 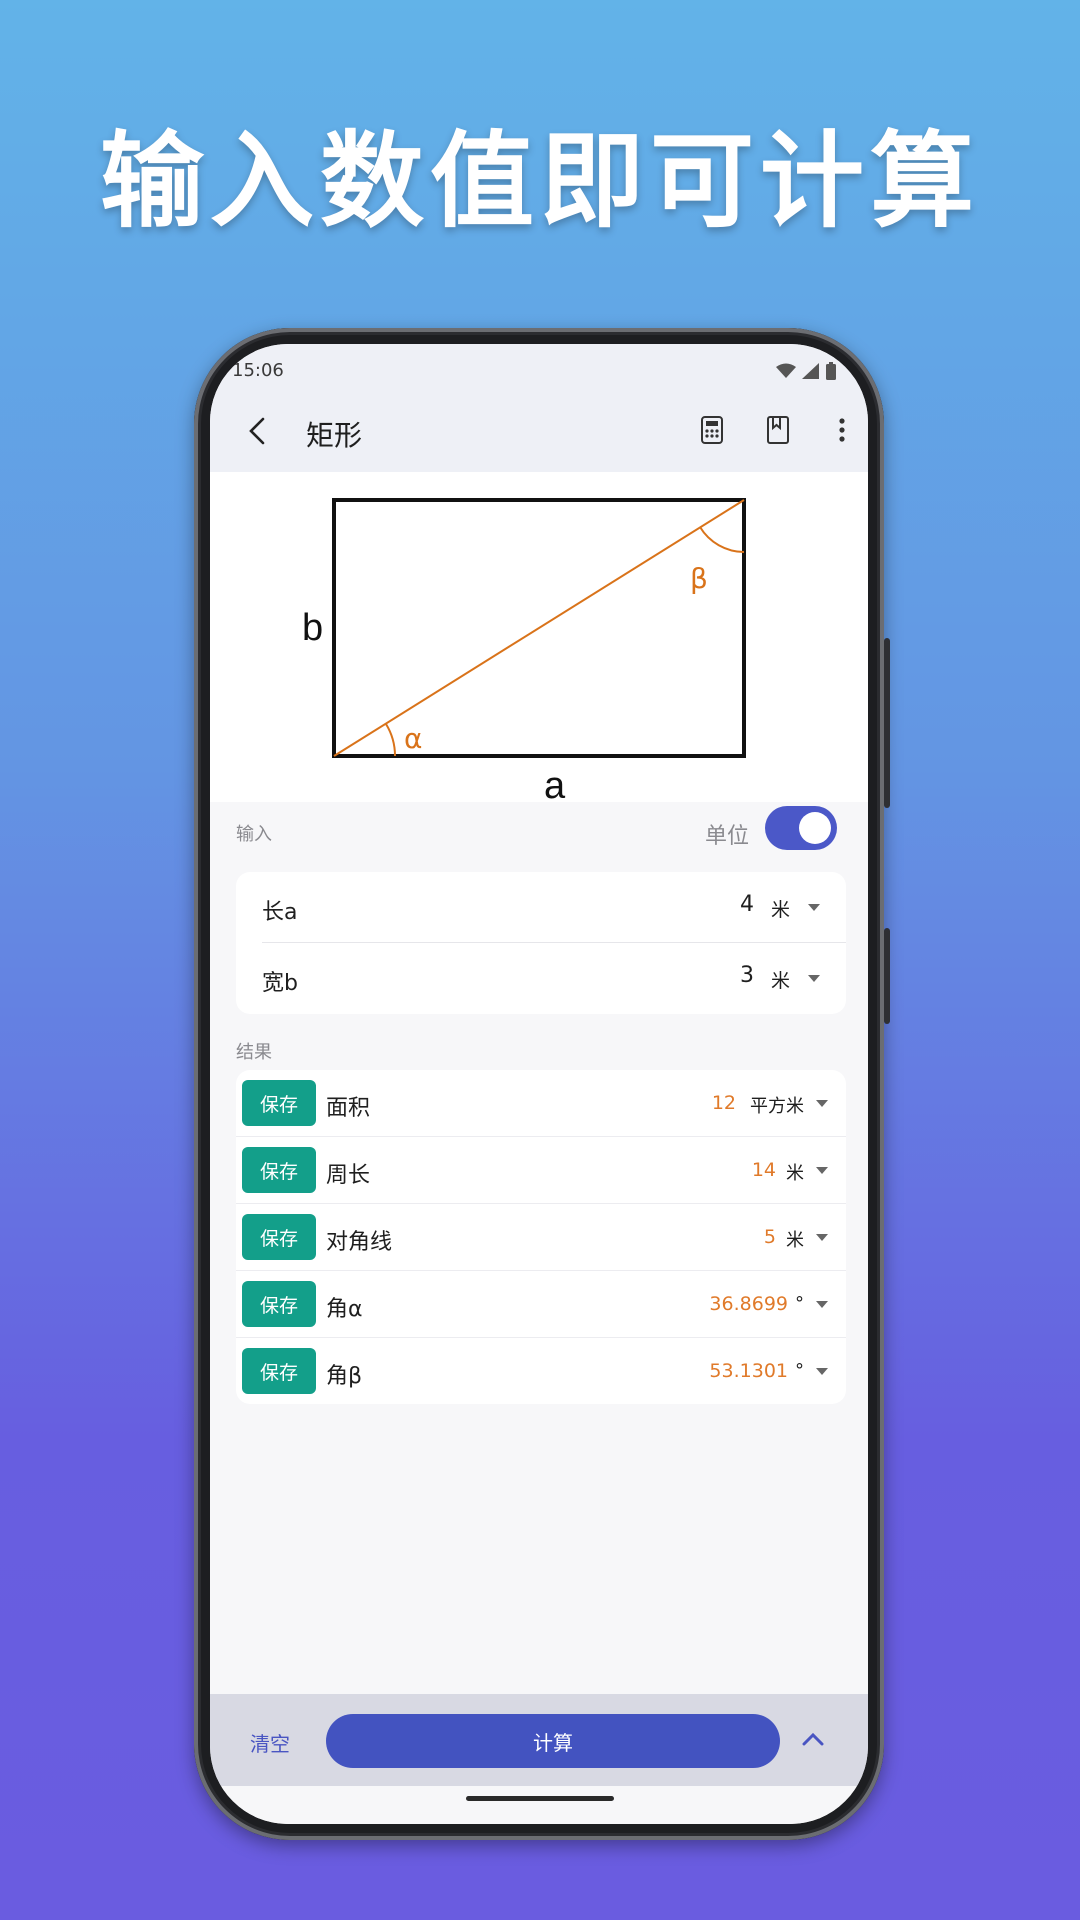 I want to click on label-beta: β, so click(x=699, y=578).